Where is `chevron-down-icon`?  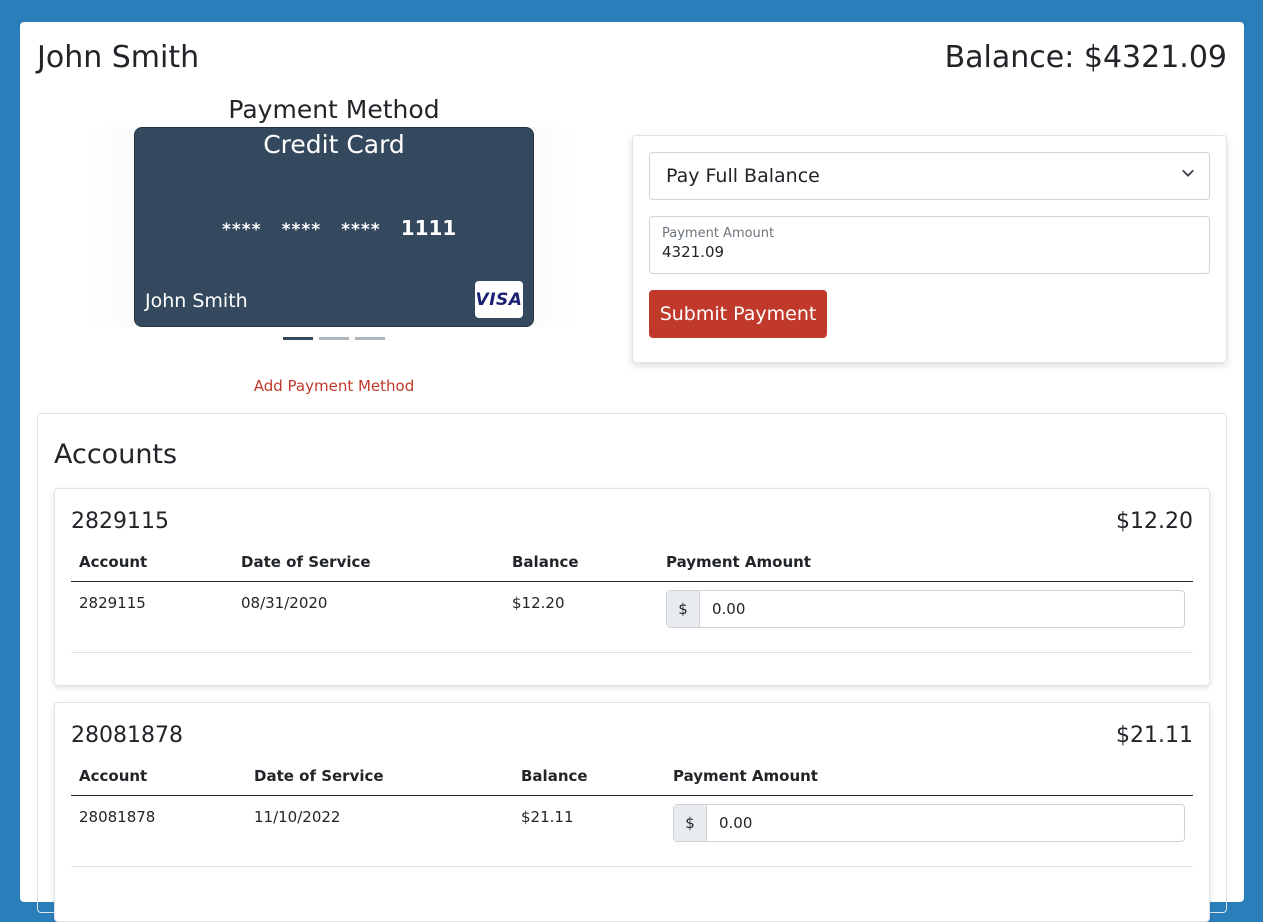 chevron-down-icon is located at coordinates (1188, 173).